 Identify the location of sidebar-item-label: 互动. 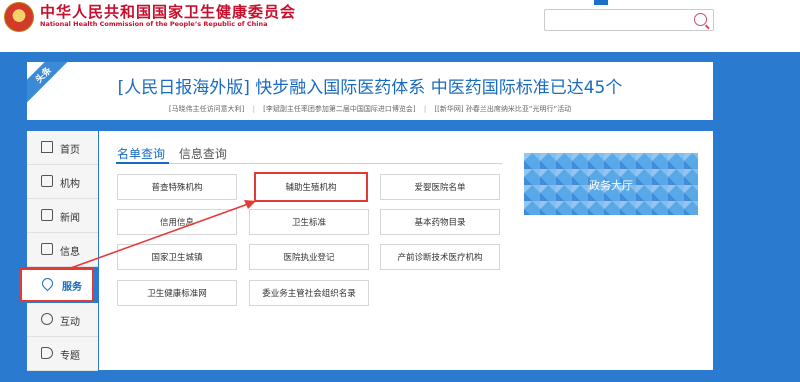
(70, 322).